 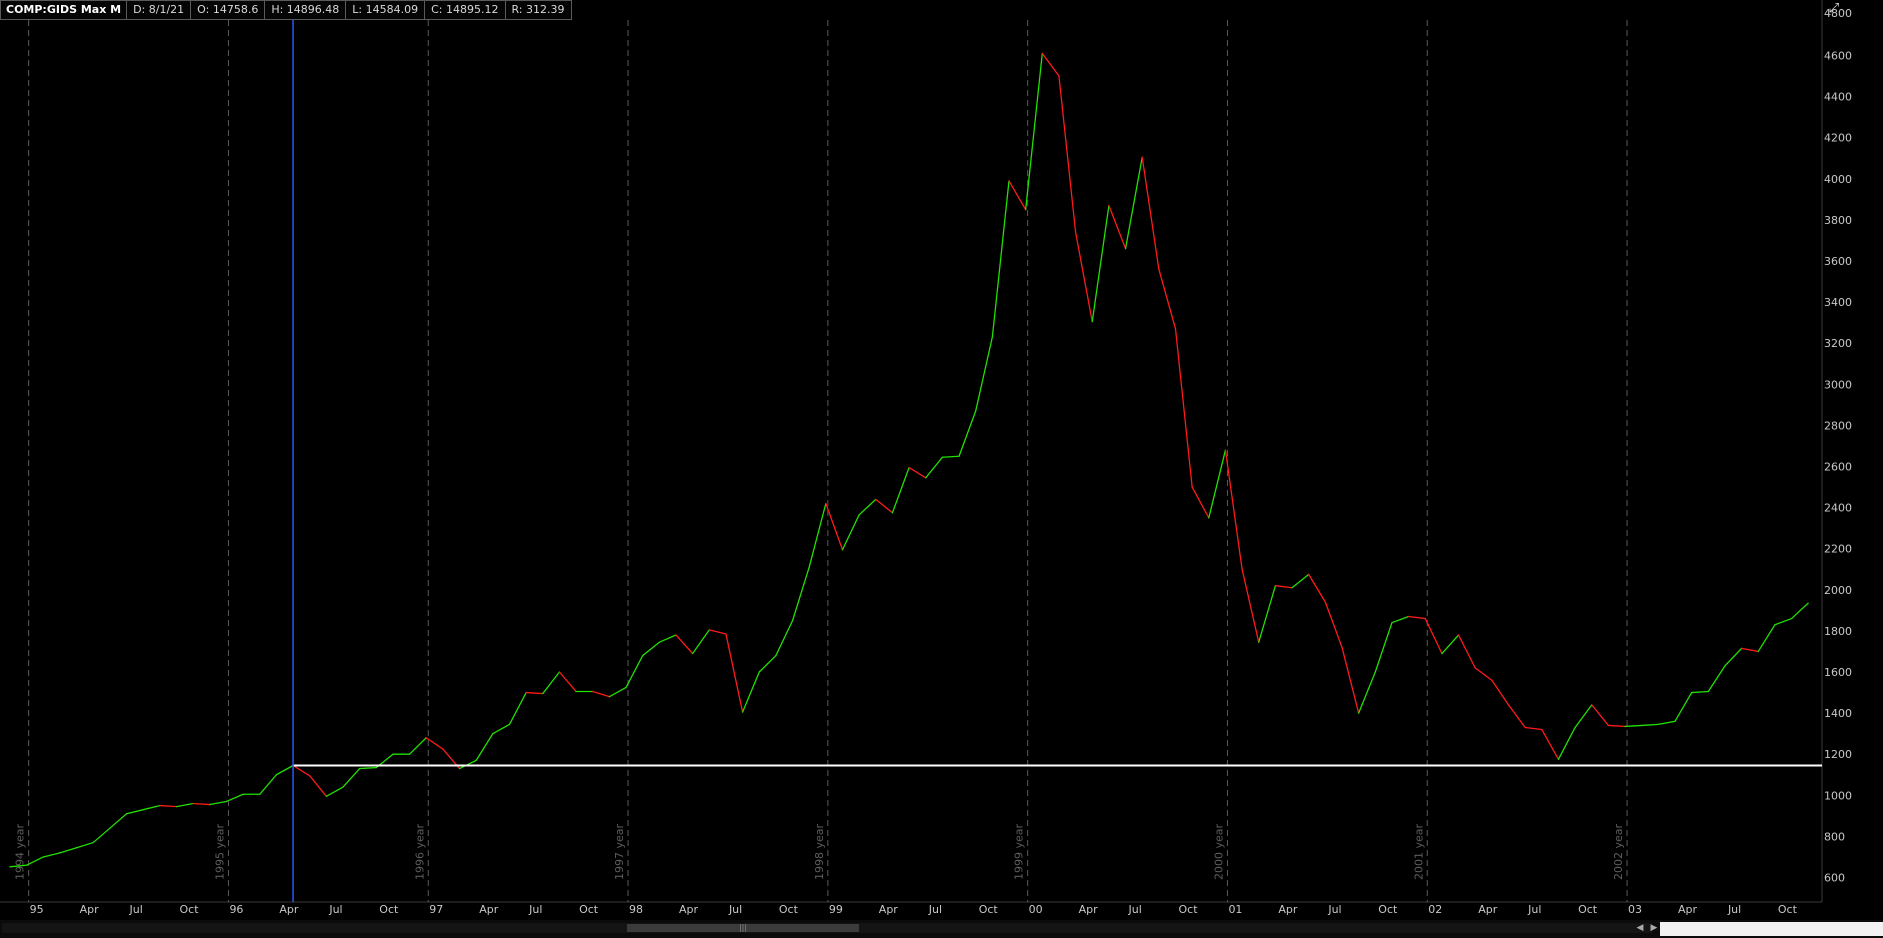 What do you see at coordinates (1654, 928) in the screenshot?
I see `scroll-right-icon: ▶` at bounding box center [1654, 928].